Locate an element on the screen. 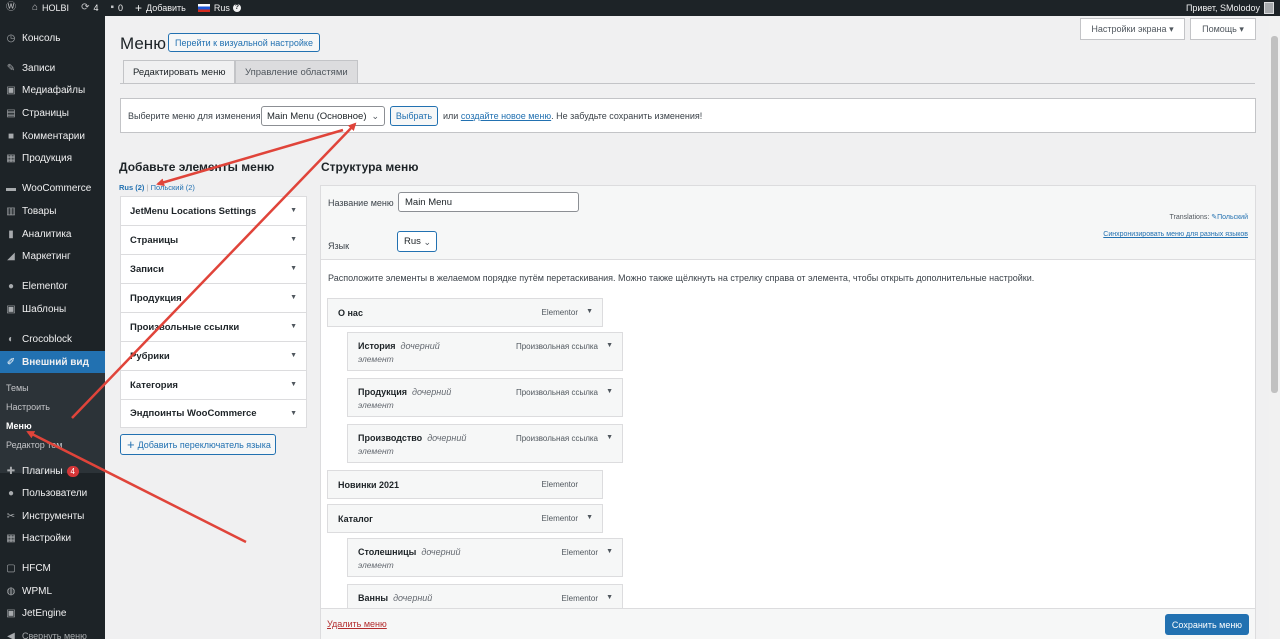 Image resolution: width=1280 pixels, height=639 pixels. menu-item-about: О нас Elementor ▼ is located at coordinates (465, 312).